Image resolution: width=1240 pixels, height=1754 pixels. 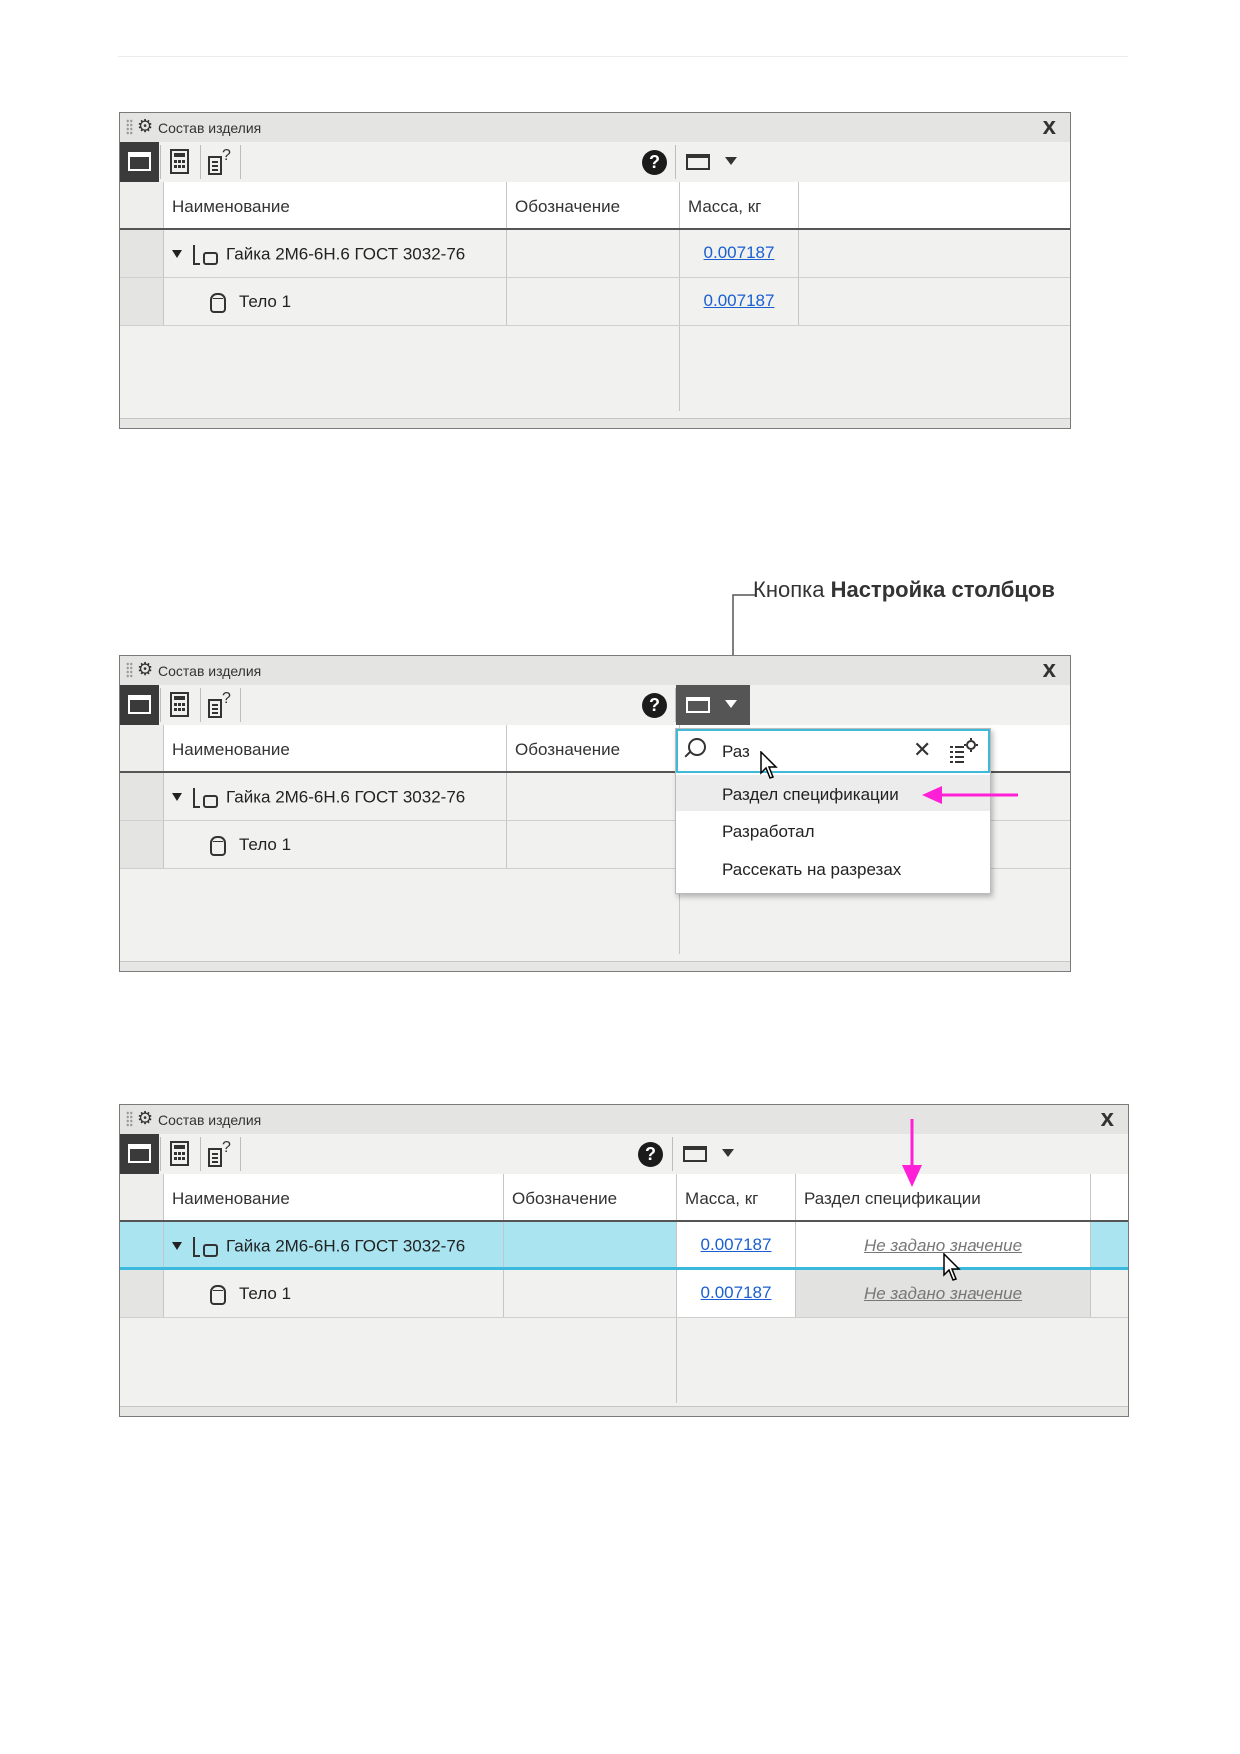 I want to click on row-name: Тело 1, so click(x=265, y=1293).